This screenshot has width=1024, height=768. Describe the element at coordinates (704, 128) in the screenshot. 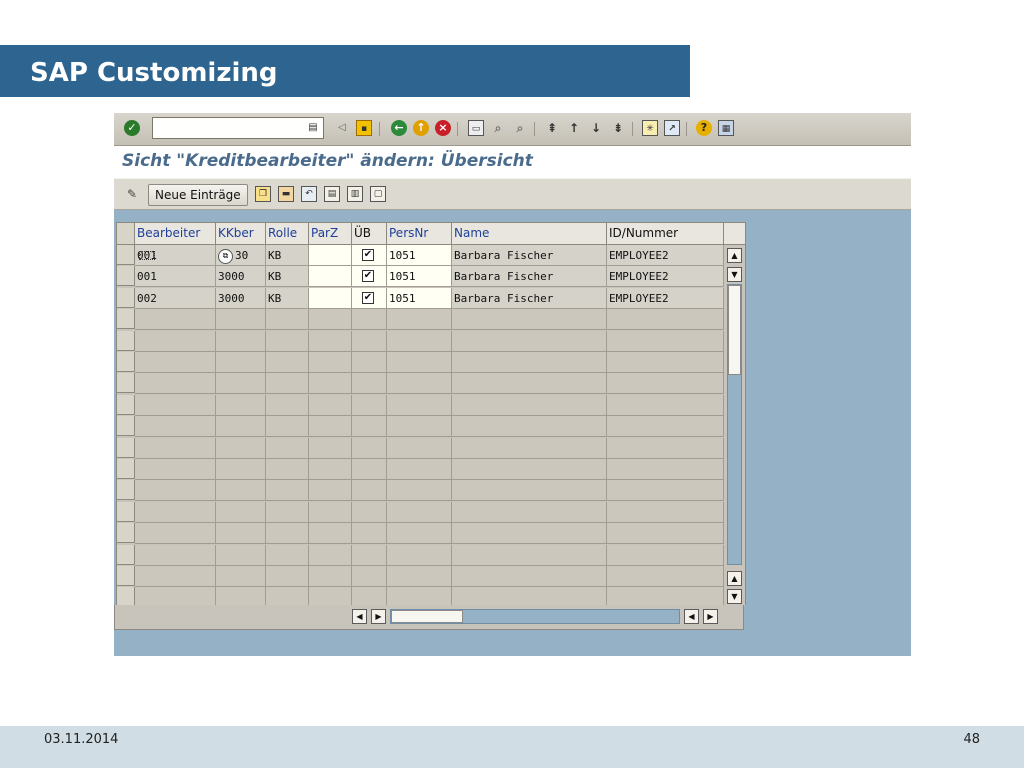

I see `help-icon: ?` at that location.